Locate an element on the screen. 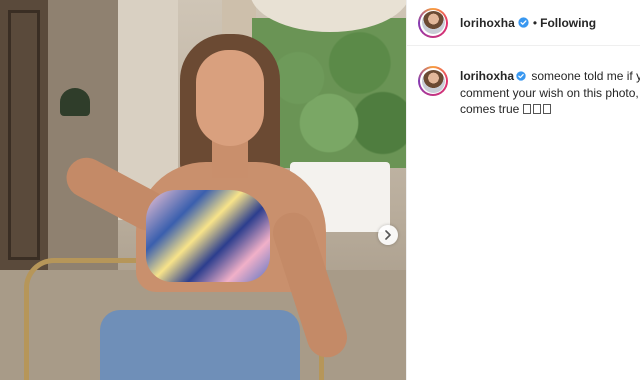  photo-person-face is located at coordinates (230, 98).